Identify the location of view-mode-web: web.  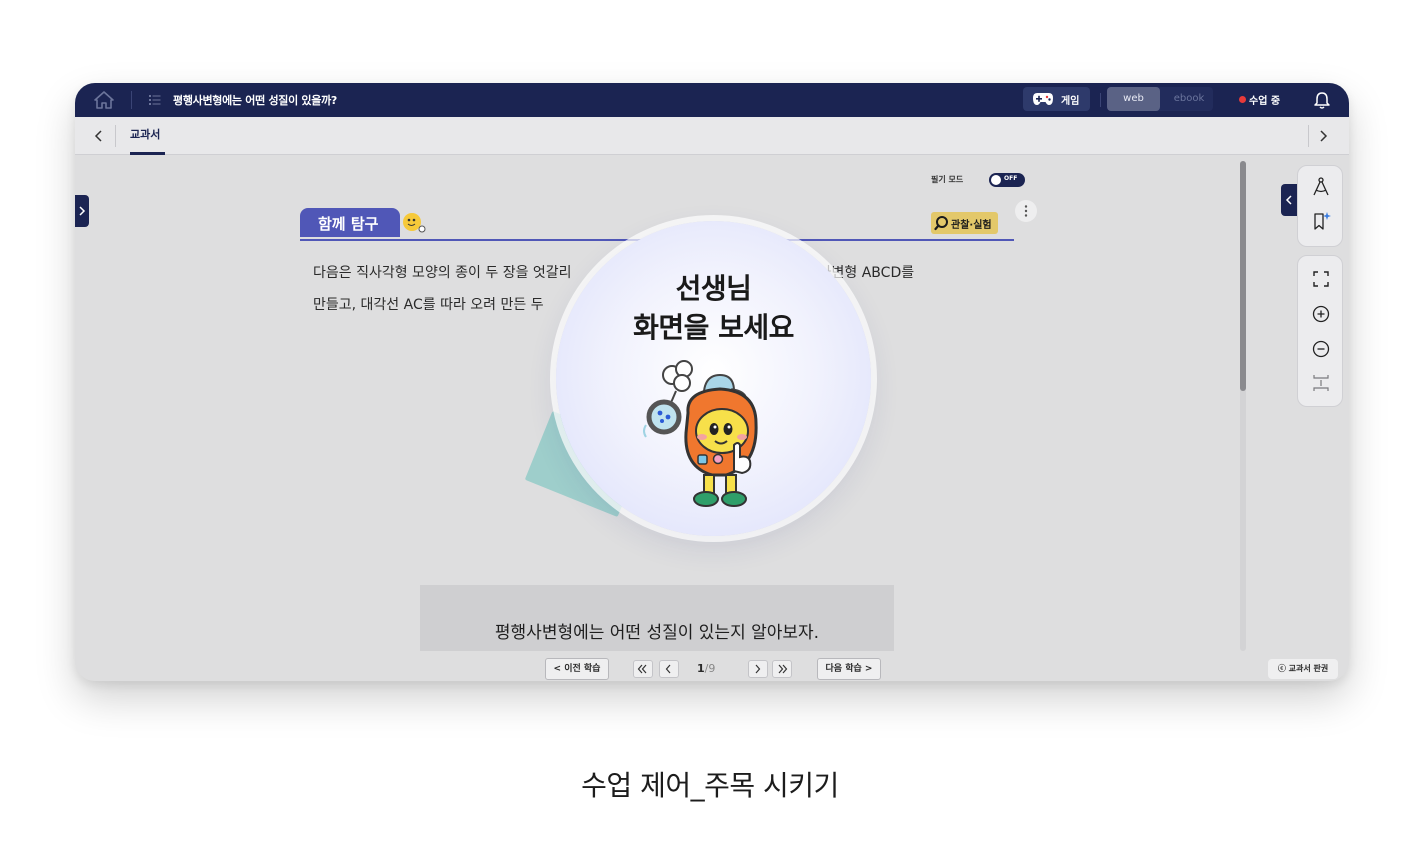
(1133, 99).